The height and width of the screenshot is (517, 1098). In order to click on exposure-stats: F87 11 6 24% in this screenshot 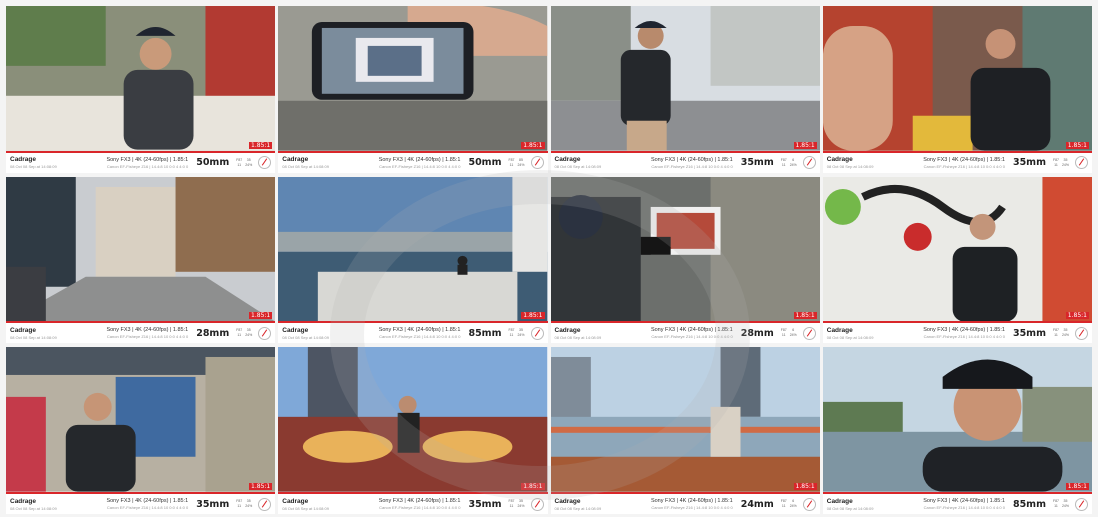, I will do `click(789, 333)`.